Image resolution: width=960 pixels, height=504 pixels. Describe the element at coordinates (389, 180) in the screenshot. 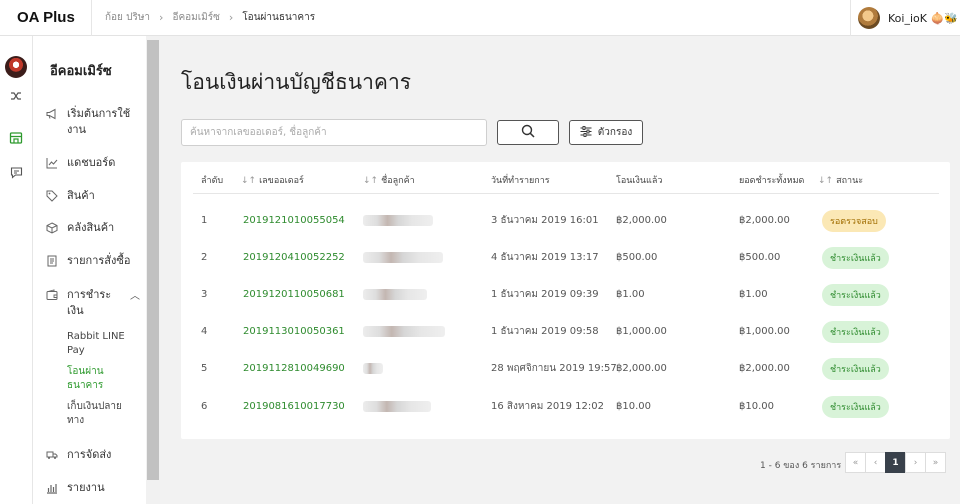

I see `column-header-customer: ↓↑ ชื่อลูกค้า` at that location.